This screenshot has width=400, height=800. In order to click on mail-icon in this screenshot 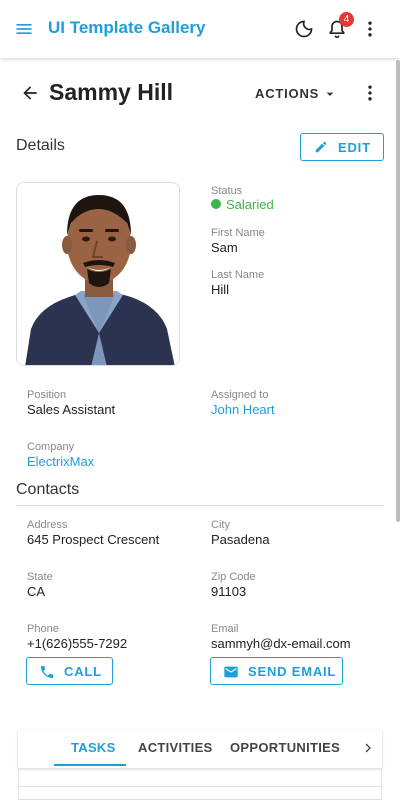, I will do `click(231, 672)`.